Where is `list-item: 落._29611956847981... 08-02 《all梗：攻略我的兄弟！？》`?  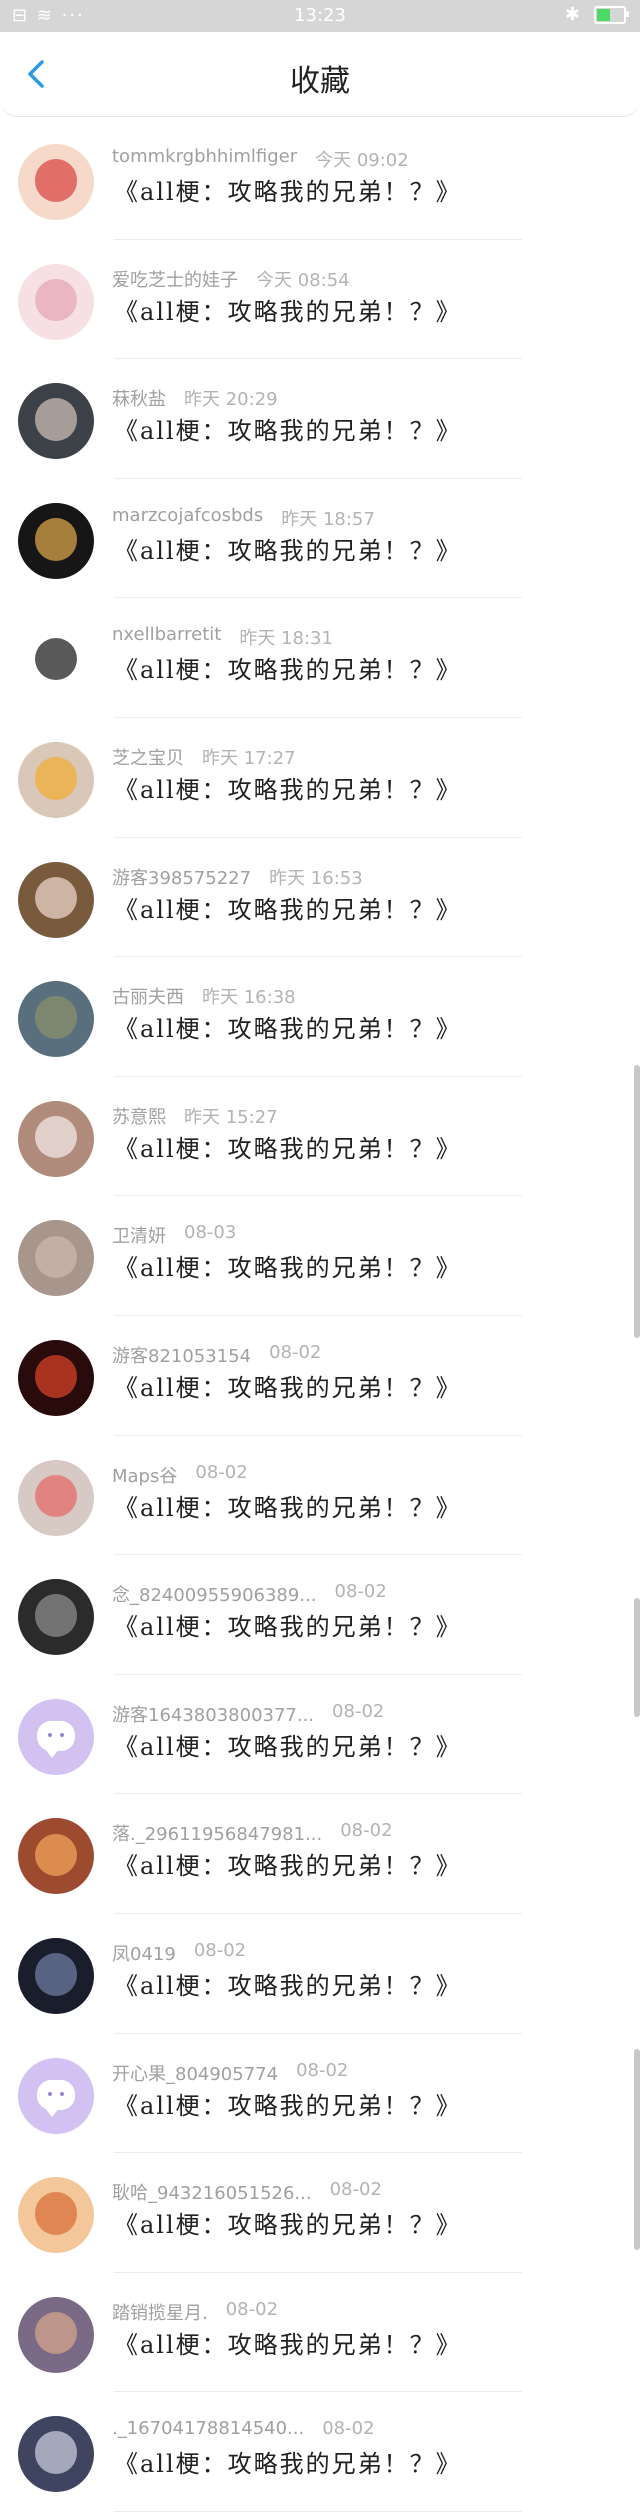 list-item: 落._29611956847981... 08-02 《all梗：攻略我的兄弟！？》 is located at coordinates (320, 1854).